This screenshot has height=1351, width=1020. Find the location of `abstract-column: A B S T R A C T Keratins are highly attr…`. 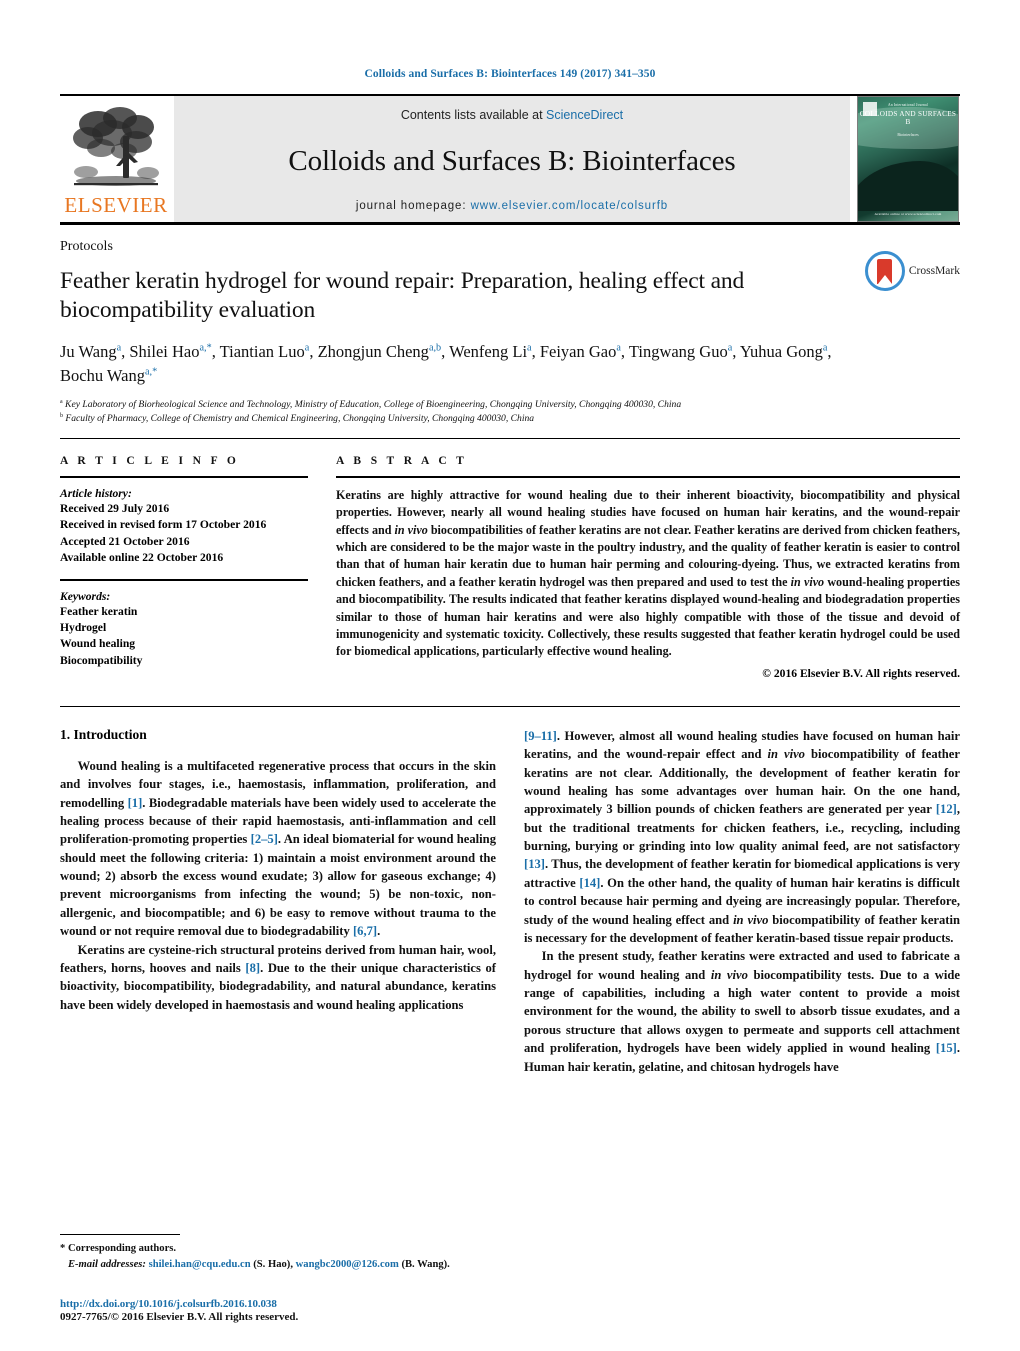

abstract-column: A B S T R A C T Keratins are highly attr… is located at coordinates (648, 567).